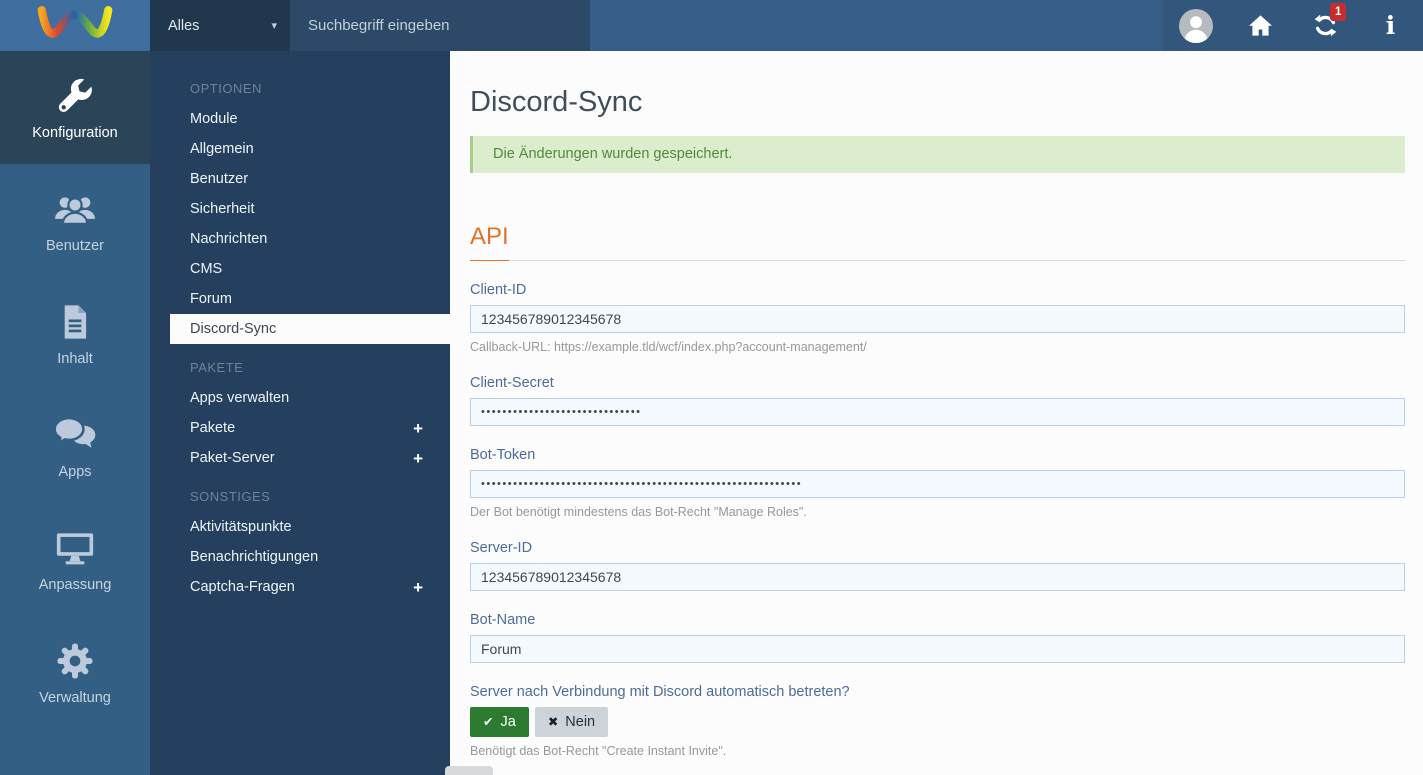  I want to click on sidebar-item-label: Verwaltung, so click(75, 697).